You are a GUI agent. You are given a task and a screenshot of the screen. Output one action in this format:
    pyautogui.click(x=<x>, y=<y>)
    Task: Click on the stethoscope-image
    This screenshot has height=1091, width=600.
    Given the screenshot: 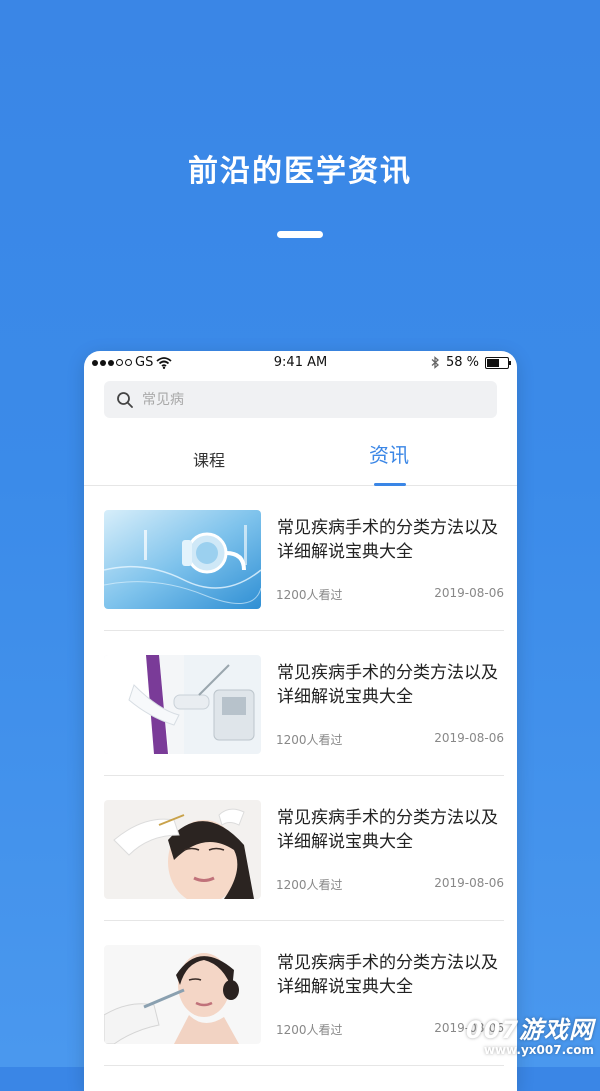 What is the action you would take?
    pyautogui.click(x=182, y=559)
    